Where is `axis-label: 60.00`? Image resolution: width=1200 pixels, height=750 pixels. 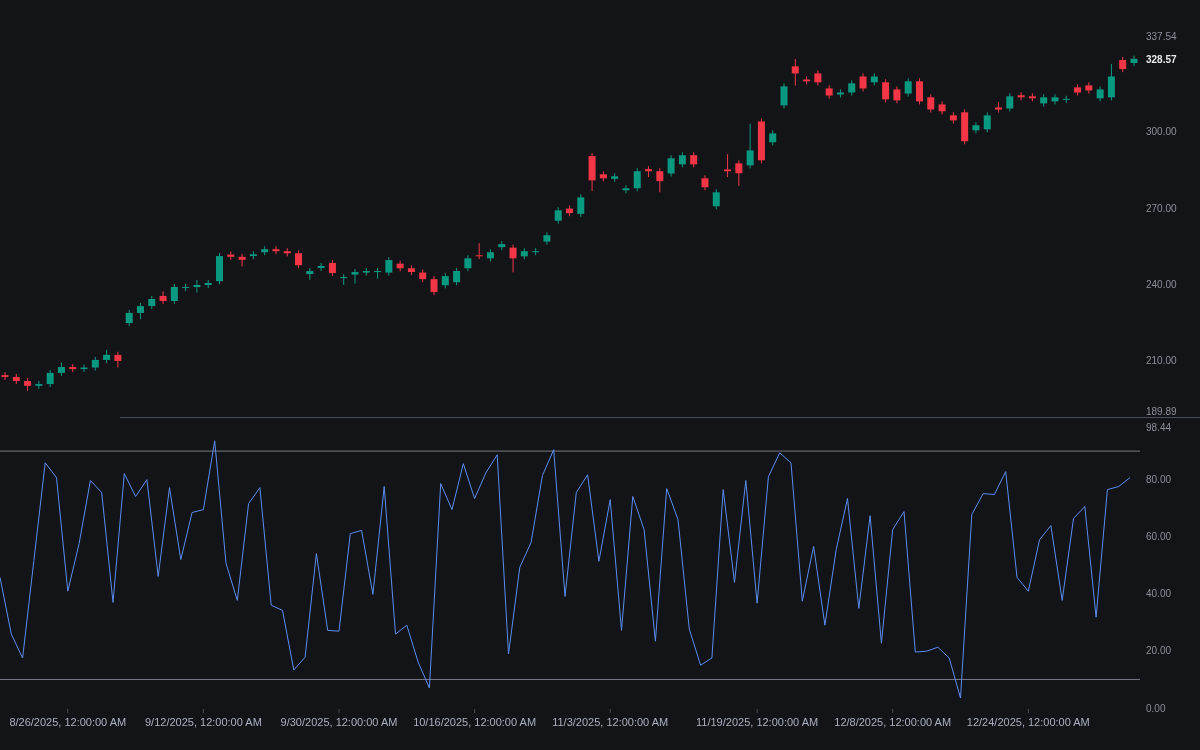 axis-label: 60.00 is located at coordinates (1159, 537).